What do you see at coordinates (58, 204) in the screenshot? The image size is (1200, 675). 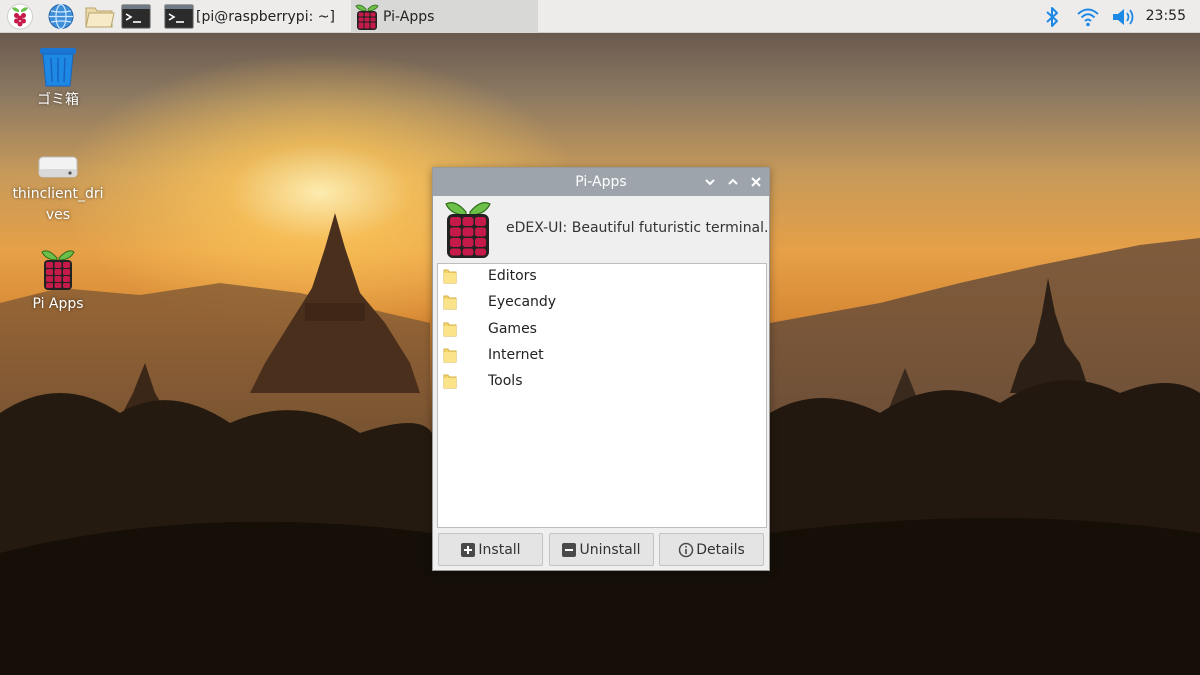 I see `desktop-icon-label: thinclient_drives` at bounding box center [58, 204].